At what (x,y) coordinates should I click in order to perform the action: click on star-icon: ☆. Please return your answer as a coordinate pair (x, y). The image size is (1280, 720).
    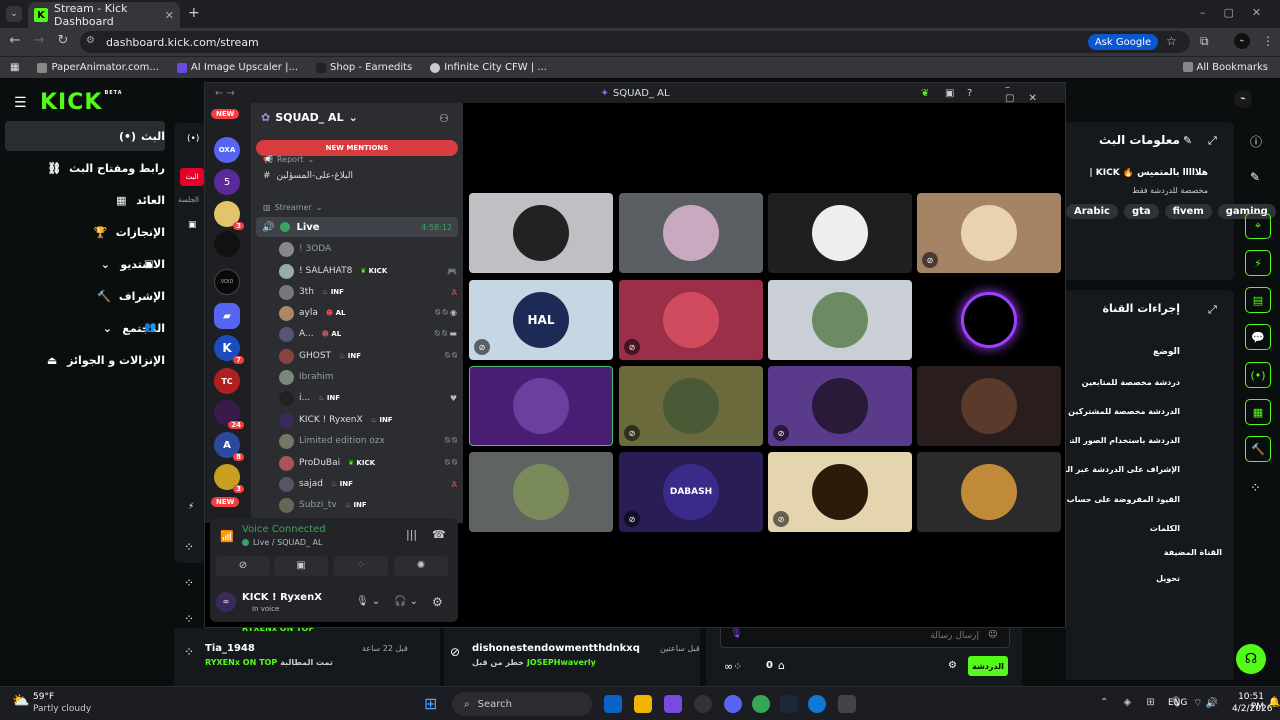
    Looking at the image, I should click on (1171, 41).